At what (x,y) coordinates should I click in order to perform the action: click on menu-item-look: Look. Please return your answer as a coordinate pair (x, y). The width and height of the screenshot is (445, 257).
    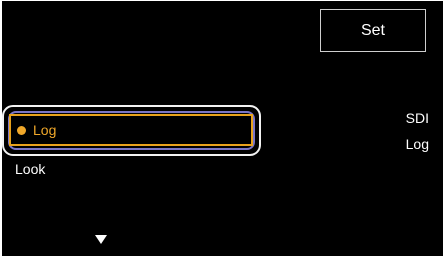
    Looking at the image, I should click on (30, 169).